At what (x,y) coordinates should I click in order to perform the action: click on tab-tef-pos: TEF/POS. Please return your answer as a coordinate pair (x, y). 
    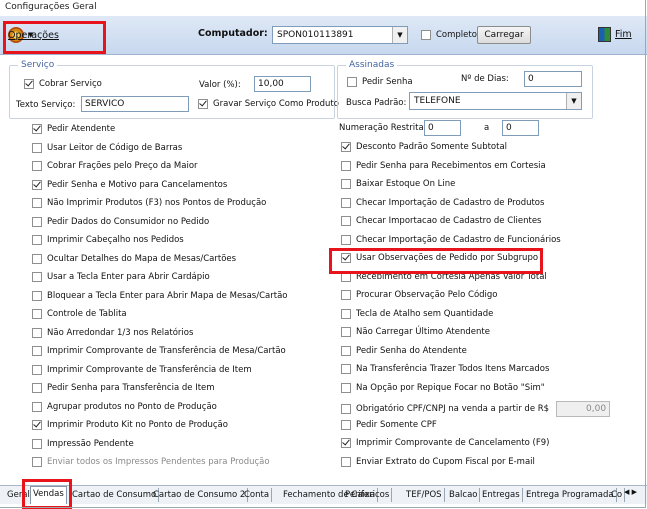
    Looking at the image, I should click on (424, 495).